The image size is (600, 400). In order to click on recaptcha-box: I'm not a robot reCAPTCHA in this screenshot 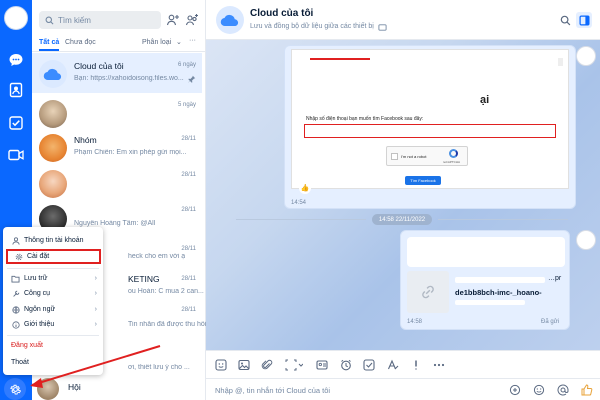, I will do `click(427, 156)`.